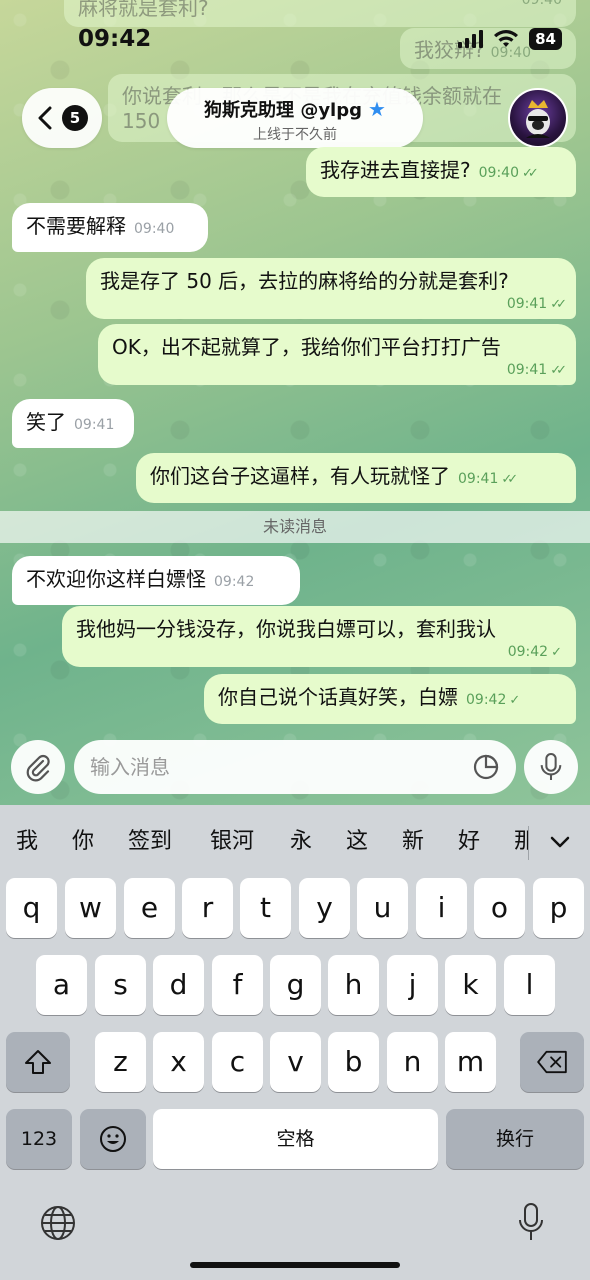 This screenshot has height=1280, width=590. Describe the element at coordinates (353, 985) in the screenshot. I see `key-h: h` at that location.